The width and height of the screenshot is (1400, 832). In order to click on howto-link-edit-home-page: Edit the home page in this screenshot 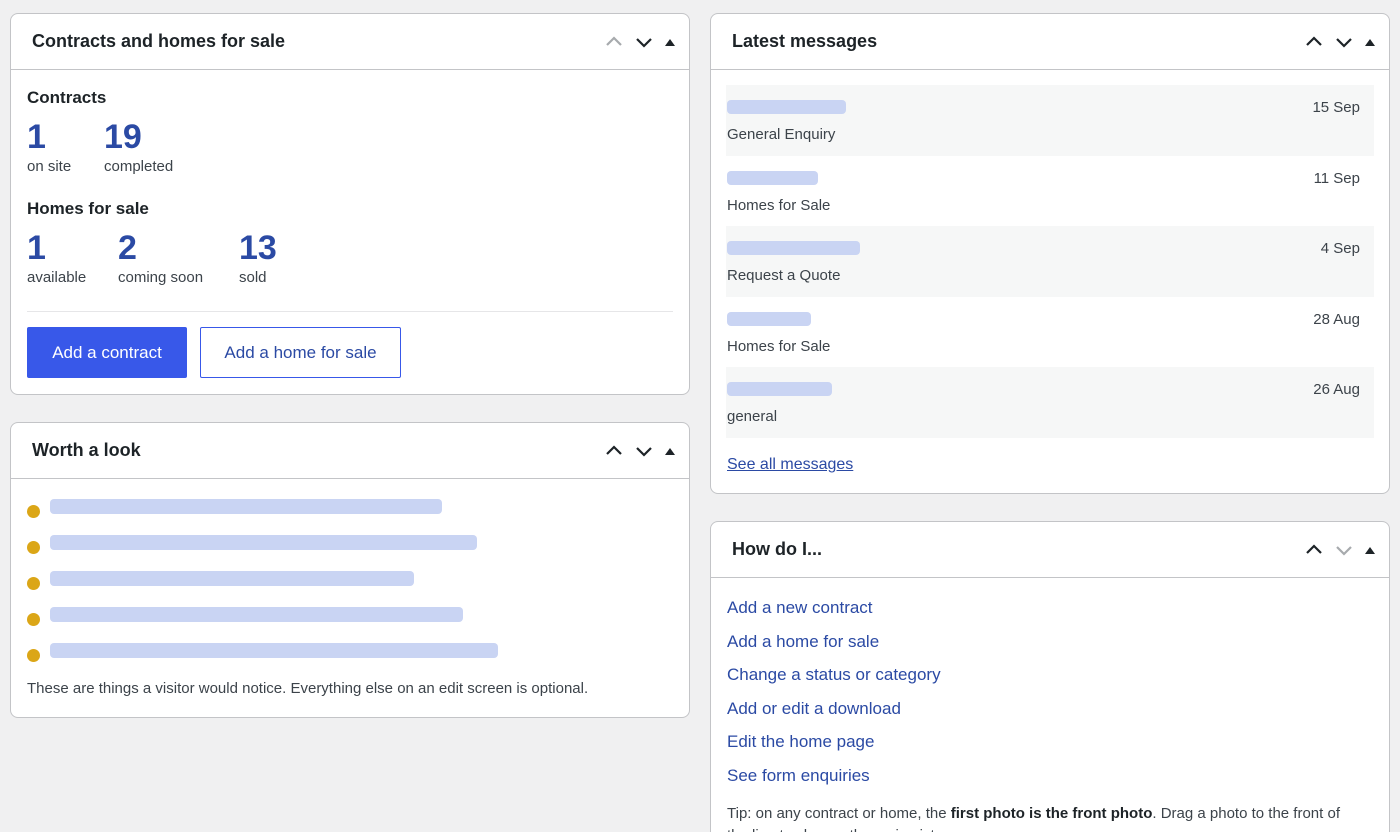, I will do `click(834, 749)`.